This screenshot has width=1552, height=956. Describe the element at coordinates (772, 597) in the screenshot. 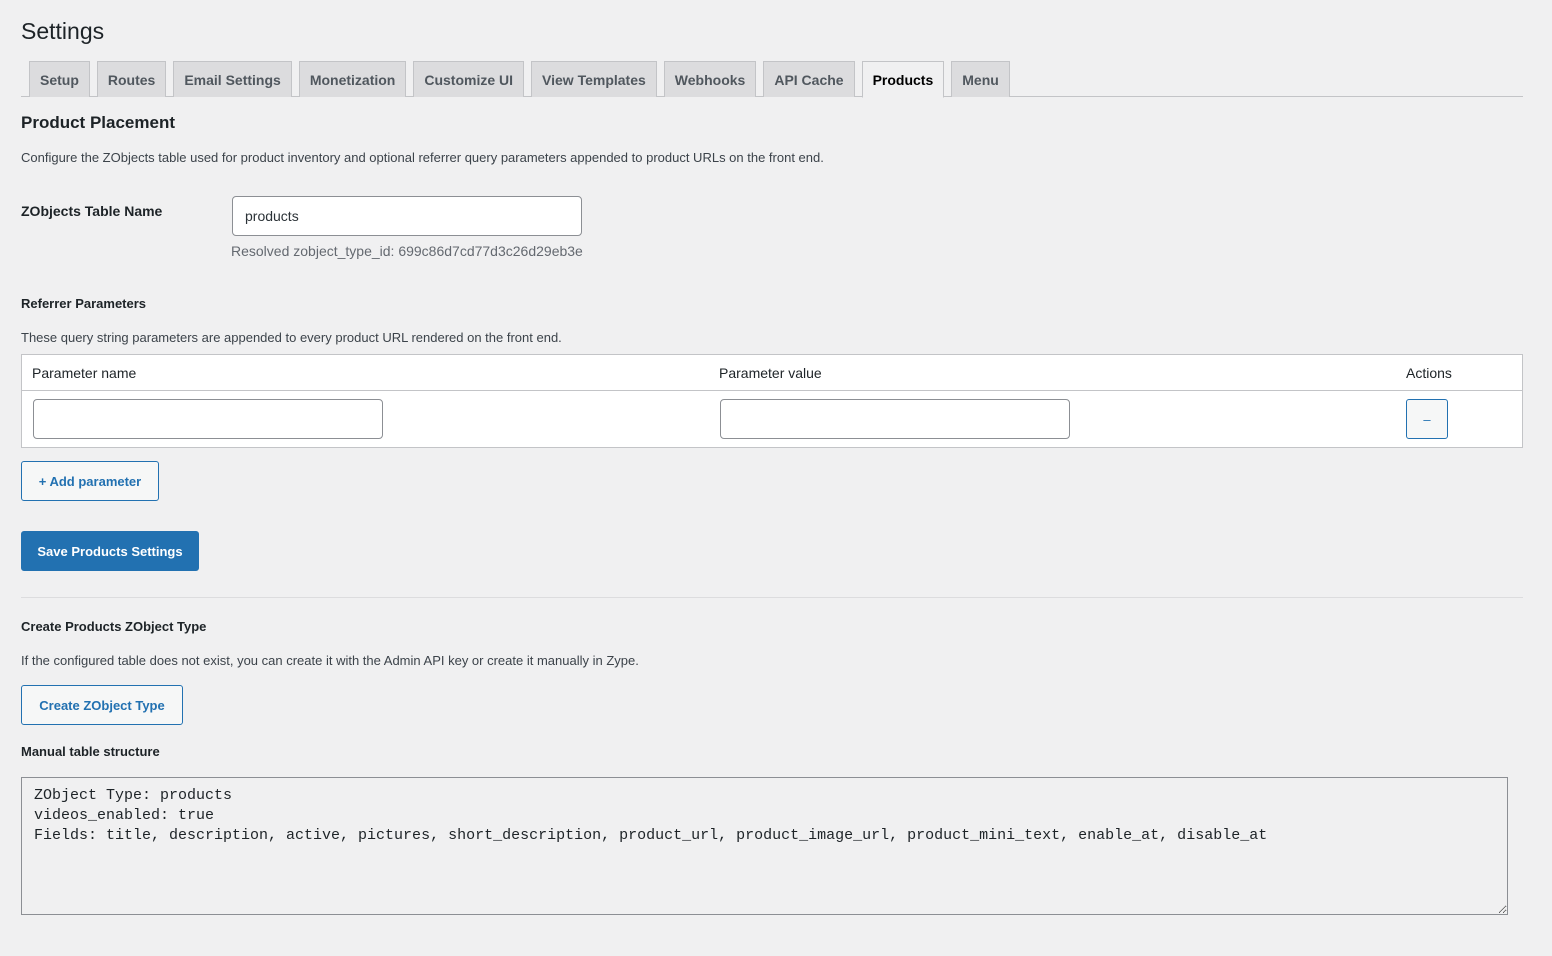

I see `section-divider` at that location.